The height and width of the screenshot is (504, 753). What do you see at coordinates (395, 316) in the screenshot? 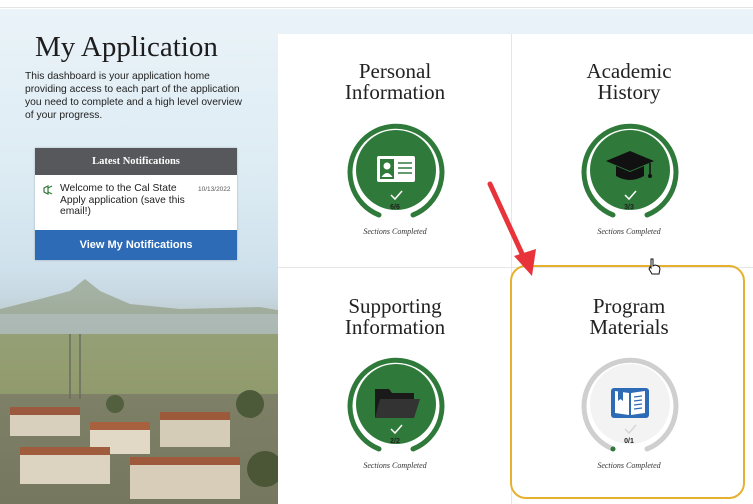
I see `tile-title: Supporting Information` at bounding box center [395, 316].